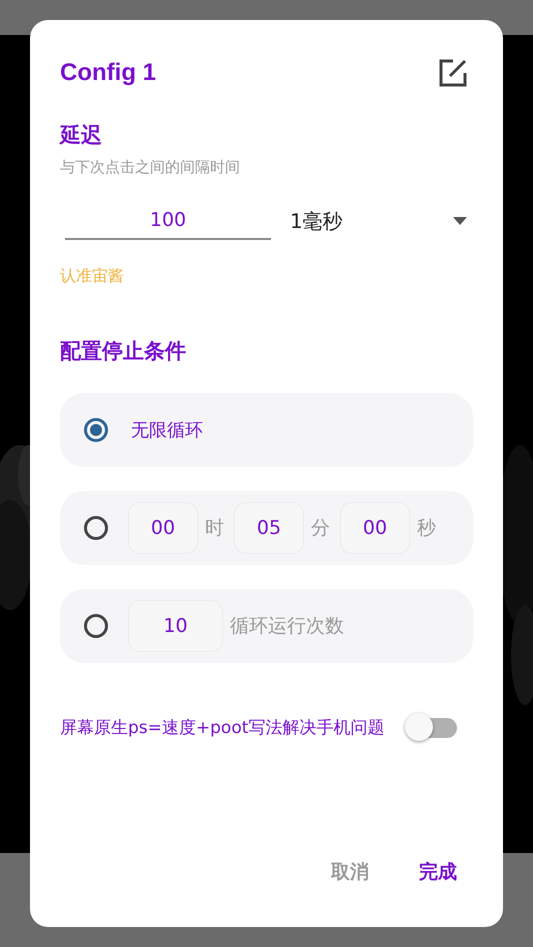 This screenshot has height=947, width=533. What do you see at coordinates (269, 528) in the screenshot?
I see `number-field: 05` at bounding box center [269, 528].